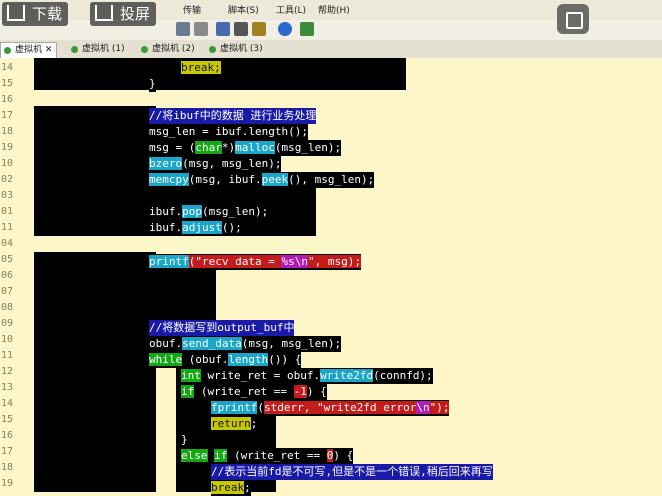  Describe the element at coordinates (7, 179) in the screenshot. I see `line-number: 02` at that location.